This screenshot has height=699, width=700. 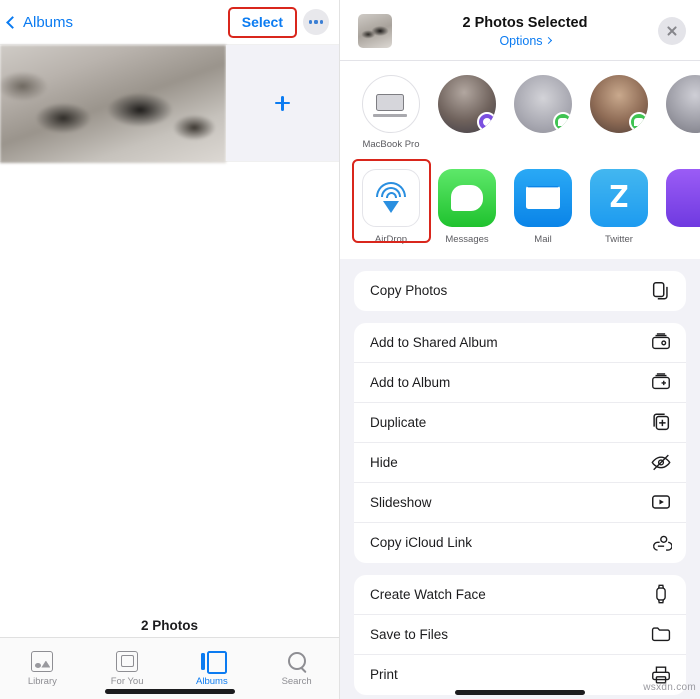 I want to click on action-save-to-files: Save to Files, so click(x=520, y=635).